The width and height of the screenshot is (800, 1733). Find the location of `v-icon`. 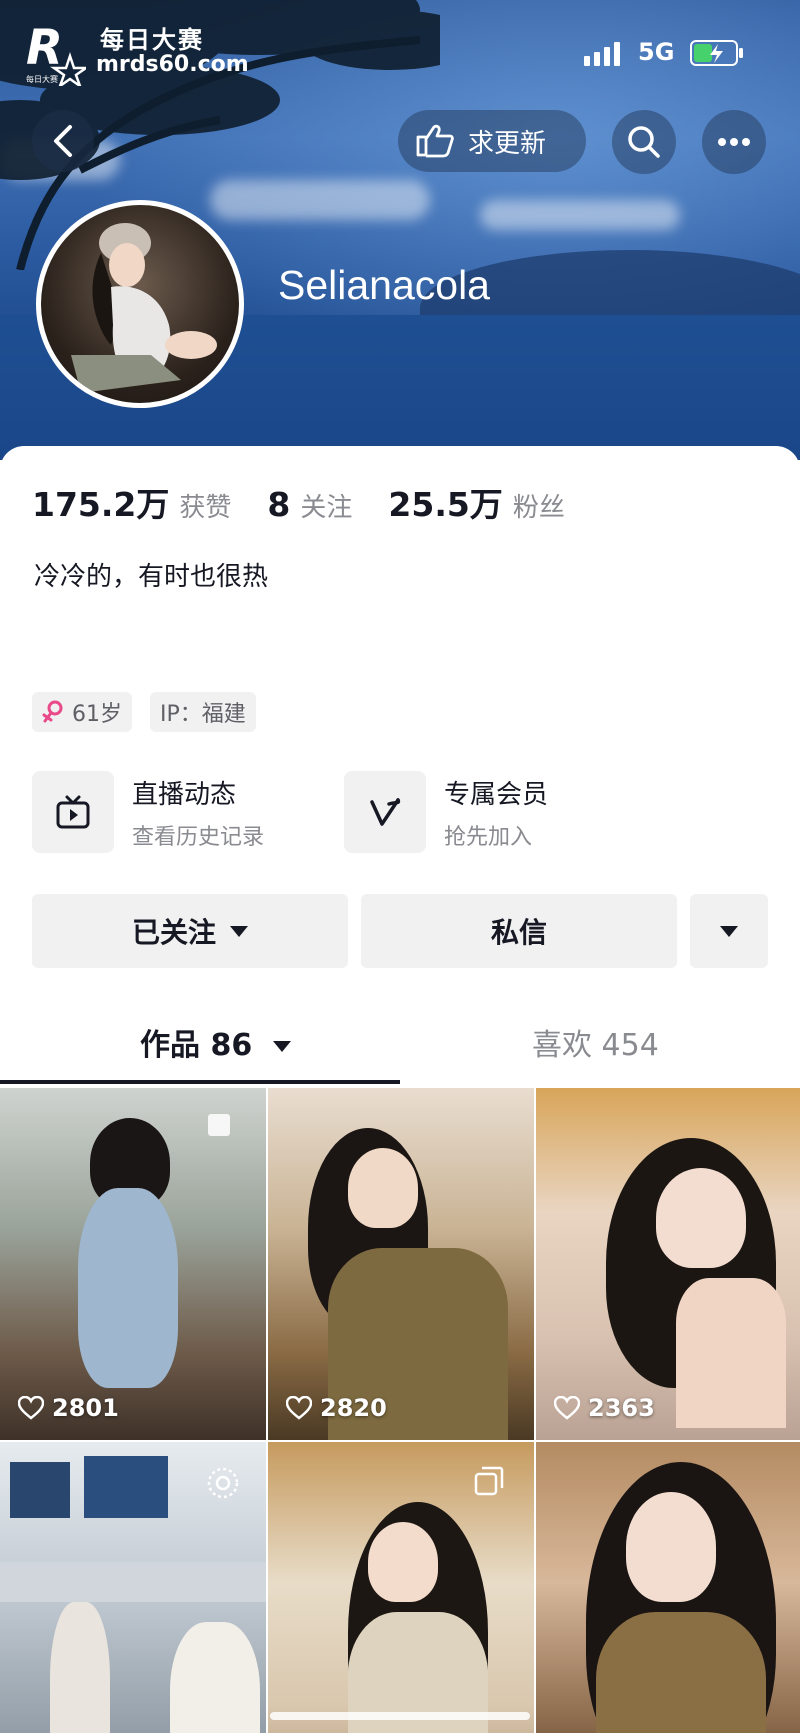

v-icon is located at coordinates (385, 812).